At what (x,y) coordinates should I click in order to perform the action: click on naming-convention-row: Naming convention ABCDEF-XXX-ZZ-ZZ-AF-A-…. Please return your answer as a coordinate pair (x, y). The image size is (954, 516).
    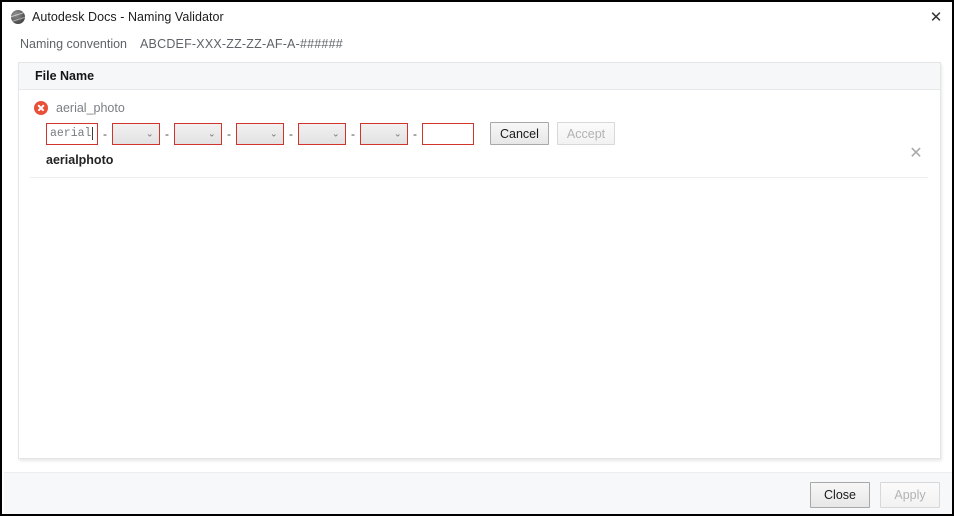
    Looking at the image, I should click on (181, 44).